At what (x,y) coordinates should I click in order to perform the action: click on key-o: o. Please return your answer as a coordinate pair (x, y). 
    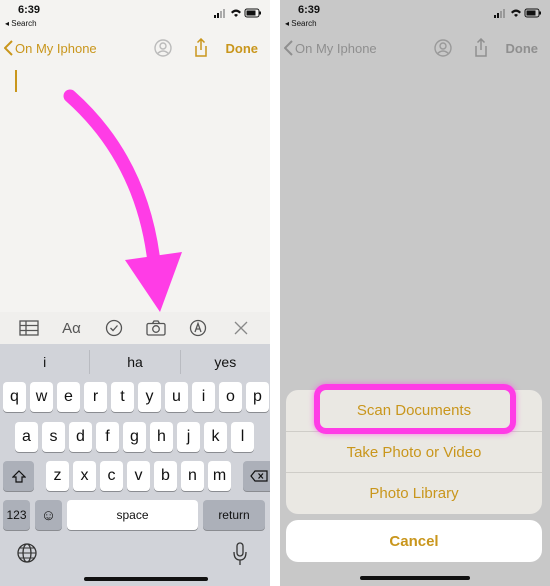
    Looking at the image, I should click on (230, 397).